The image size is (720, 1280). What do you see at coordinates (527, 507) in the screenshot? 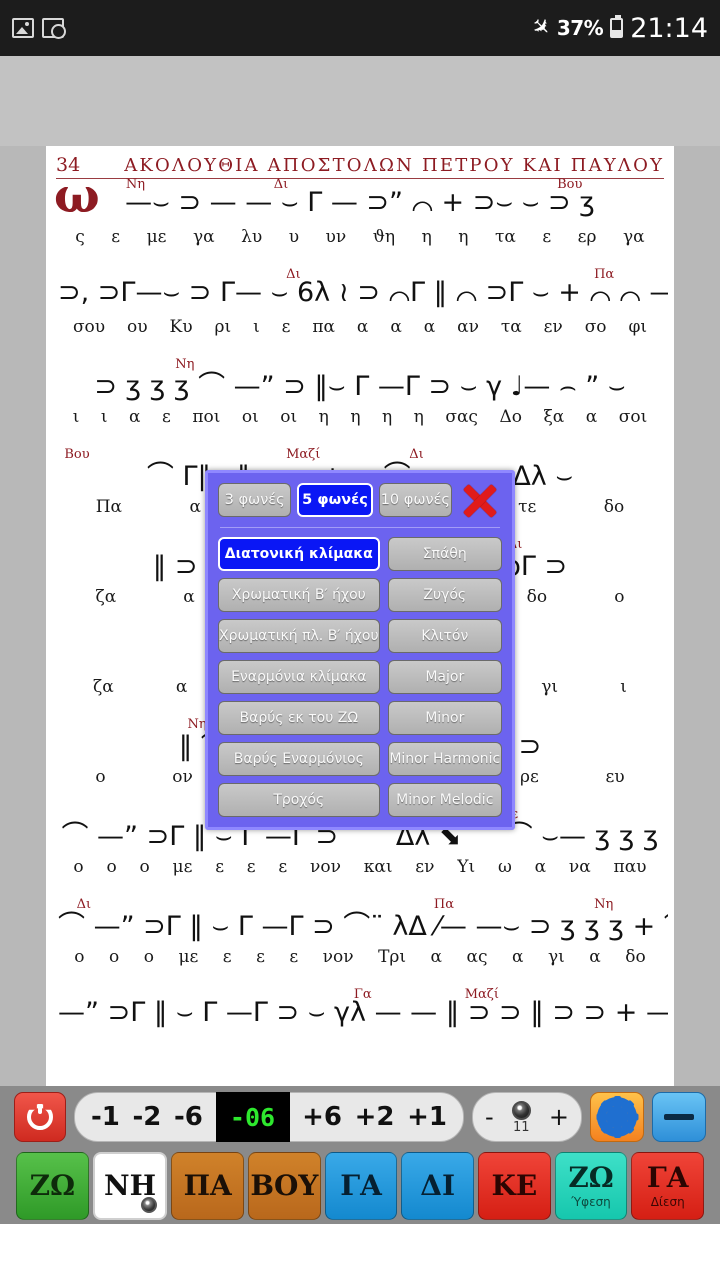
I see `lyric-syllable: τε` at bounding box center [527, 507].